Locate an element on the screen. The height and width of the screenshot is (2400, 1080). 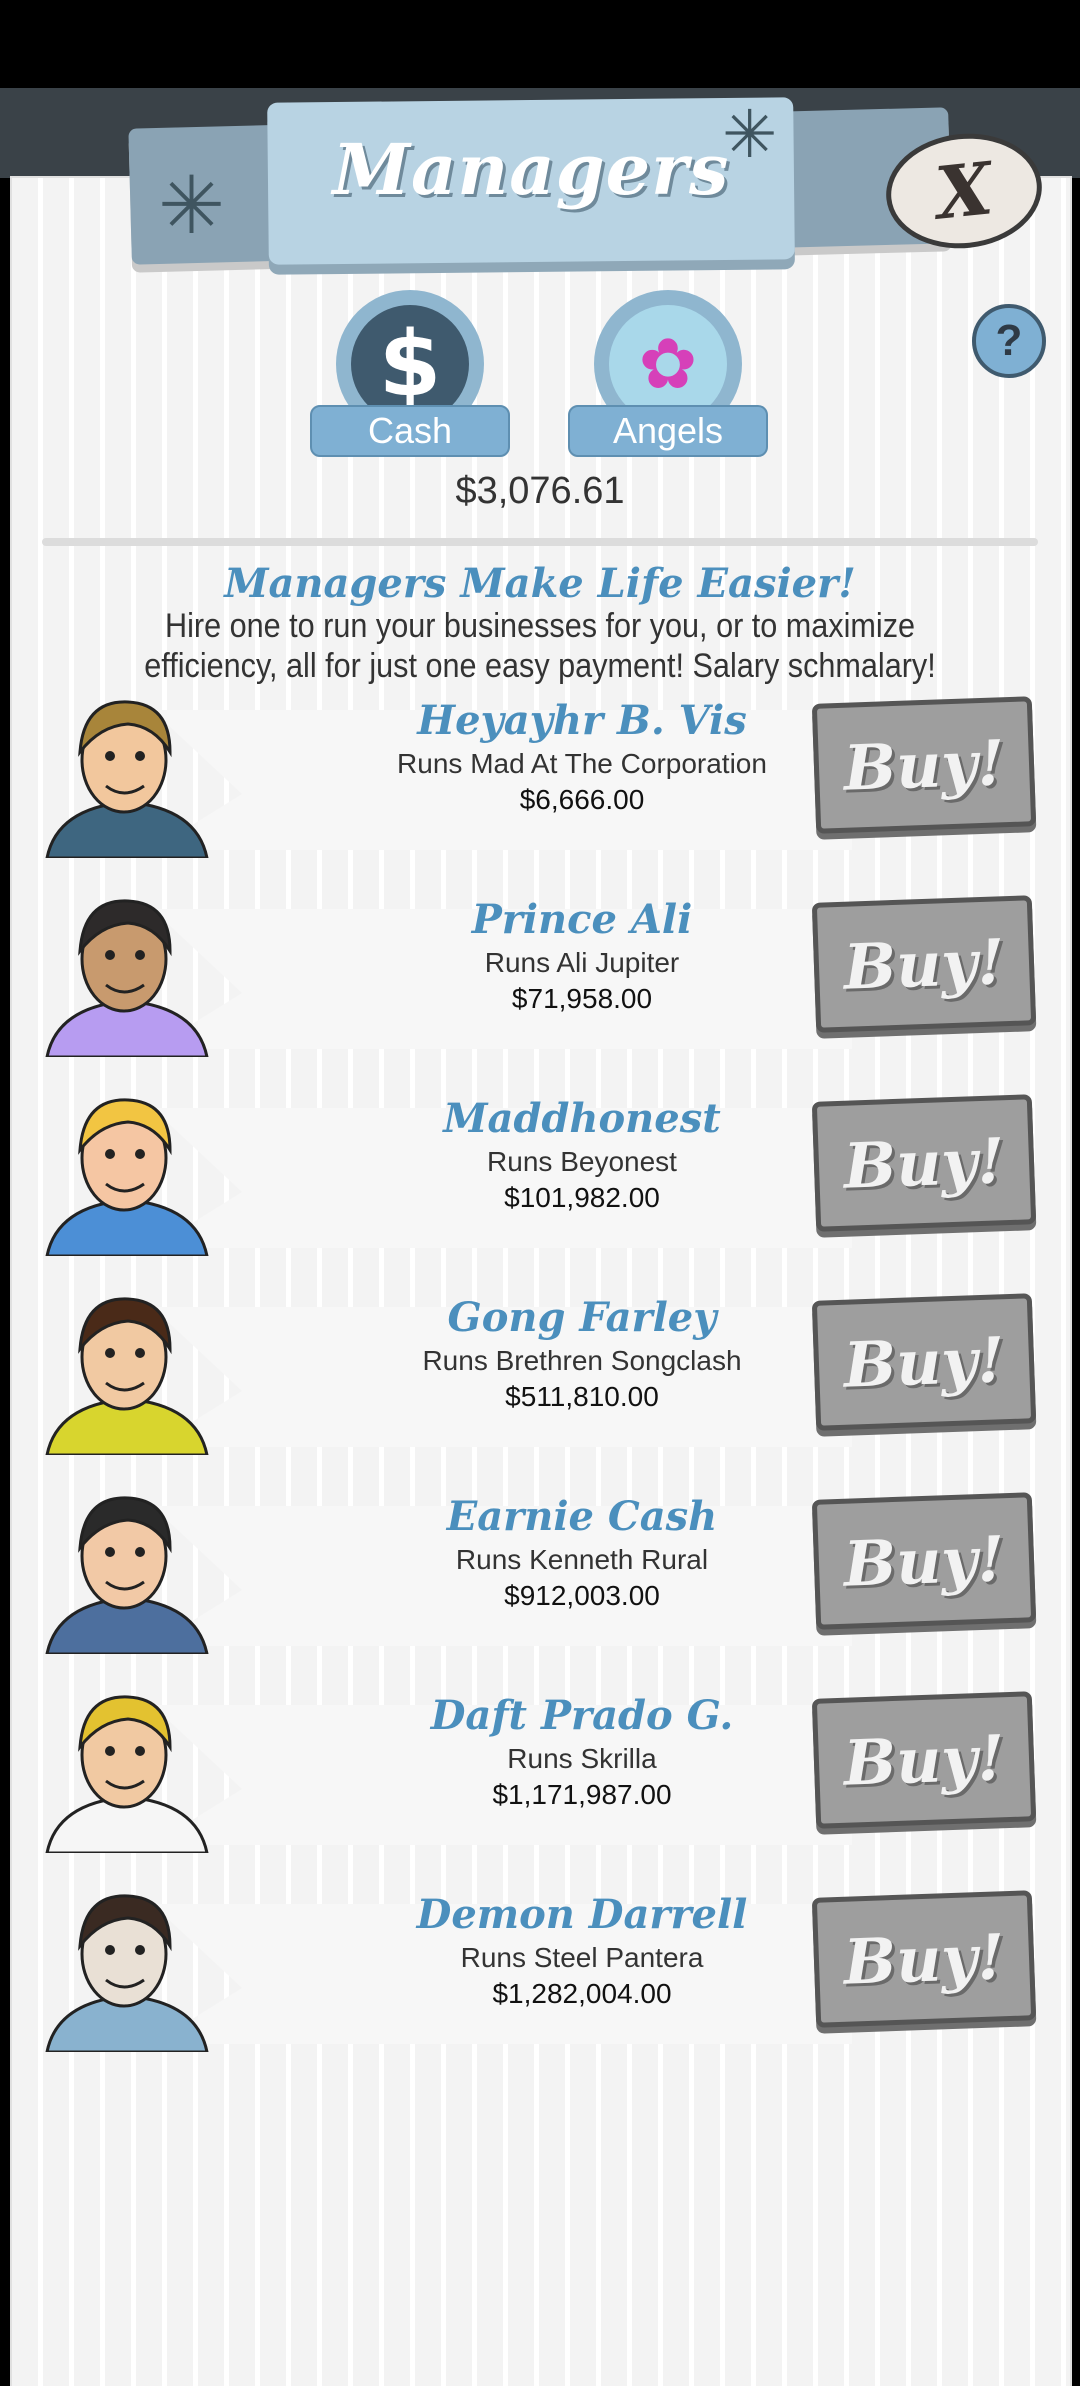
tab-cash: $ Cash is located at coordinates (410, 375).